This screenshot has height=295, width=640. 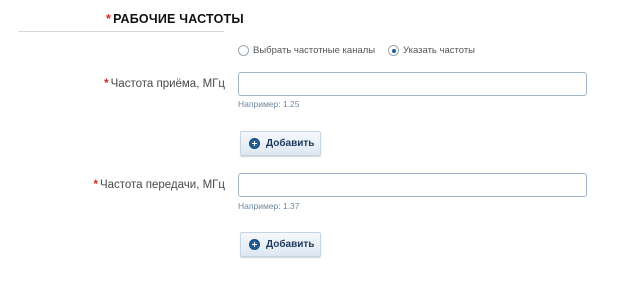 What do you see at coordinates (314, 50) in the screenshot?
I see `radio-select-channels-label: Выбрать частотные каналы` at bounding box center [314, 50].